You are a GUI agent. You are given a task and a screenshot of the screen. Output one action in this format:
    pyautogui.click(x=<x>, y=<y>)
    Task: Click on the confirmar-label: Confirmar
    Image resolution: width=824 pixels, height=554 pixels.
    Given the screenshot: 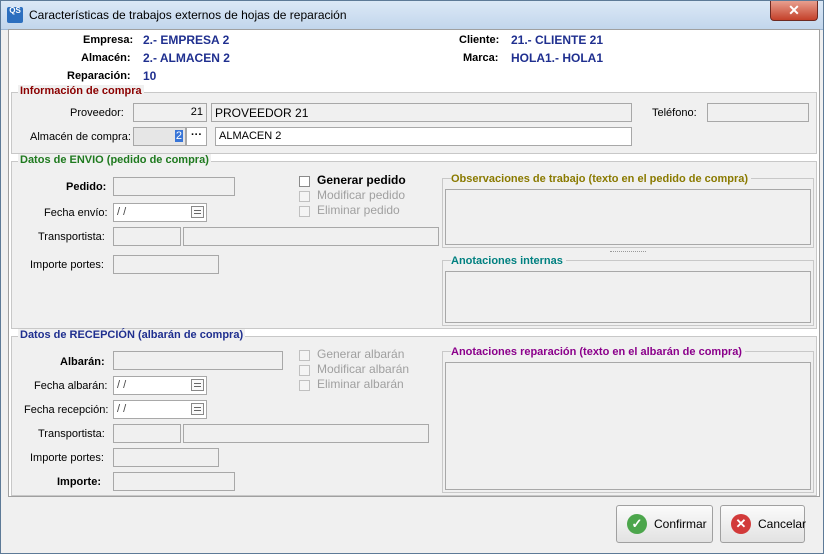 What is the action you would take?
    pyautogui.click(x=680, y=524)
    